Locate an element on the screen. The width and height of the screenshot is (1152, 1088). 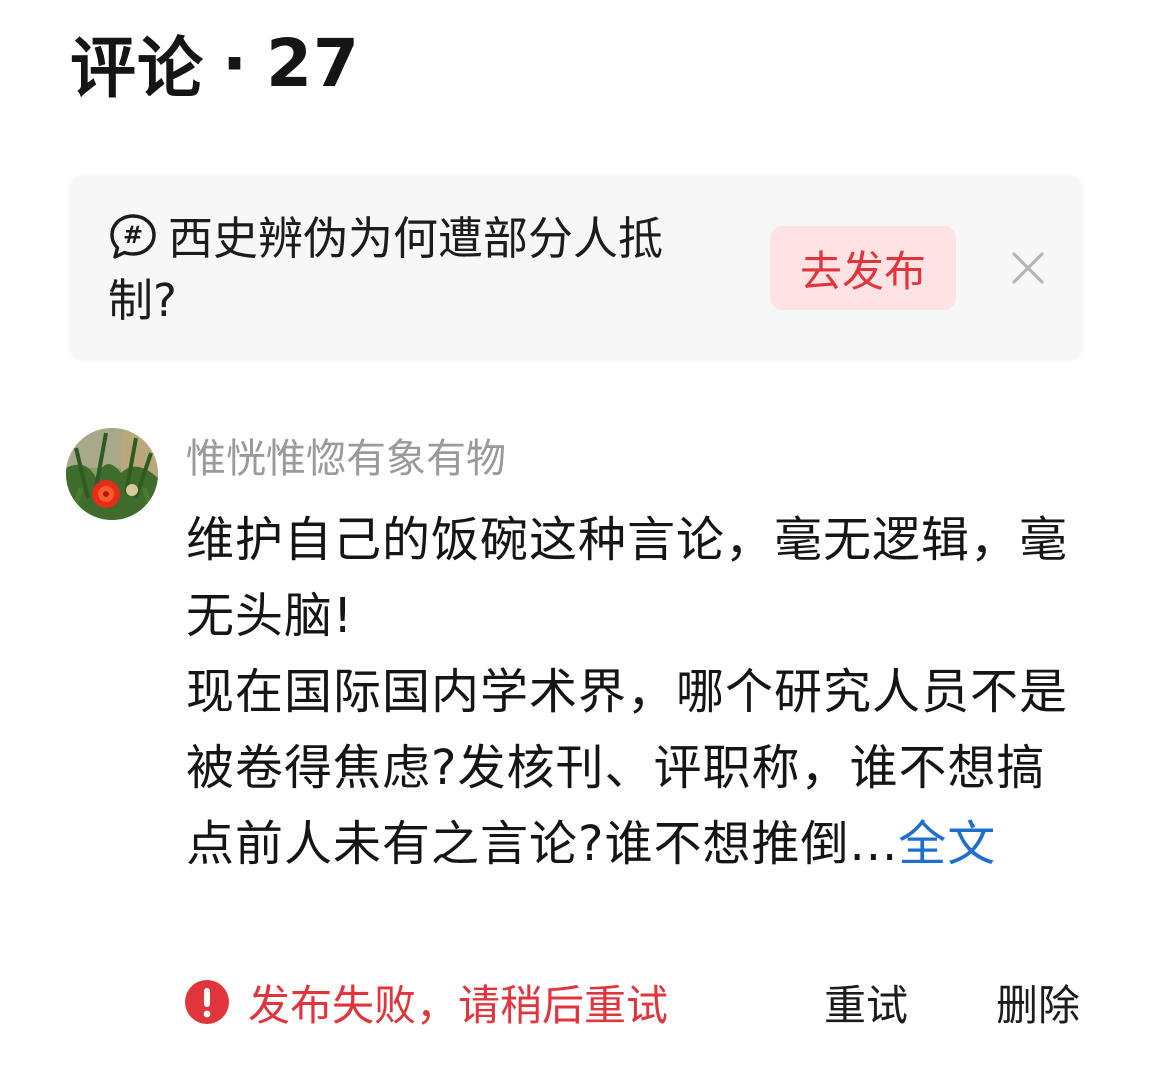
delete-button: 删除 is located at coordinates (1038, 1002).